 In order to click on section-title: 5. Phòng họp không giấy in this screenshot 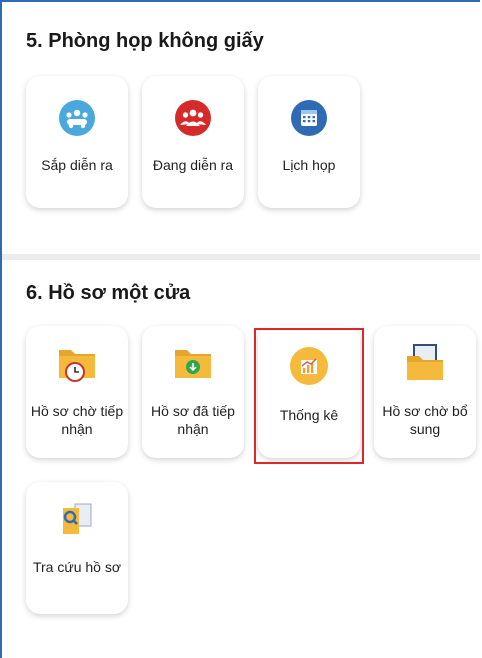, I will do `click(145, 41)`.